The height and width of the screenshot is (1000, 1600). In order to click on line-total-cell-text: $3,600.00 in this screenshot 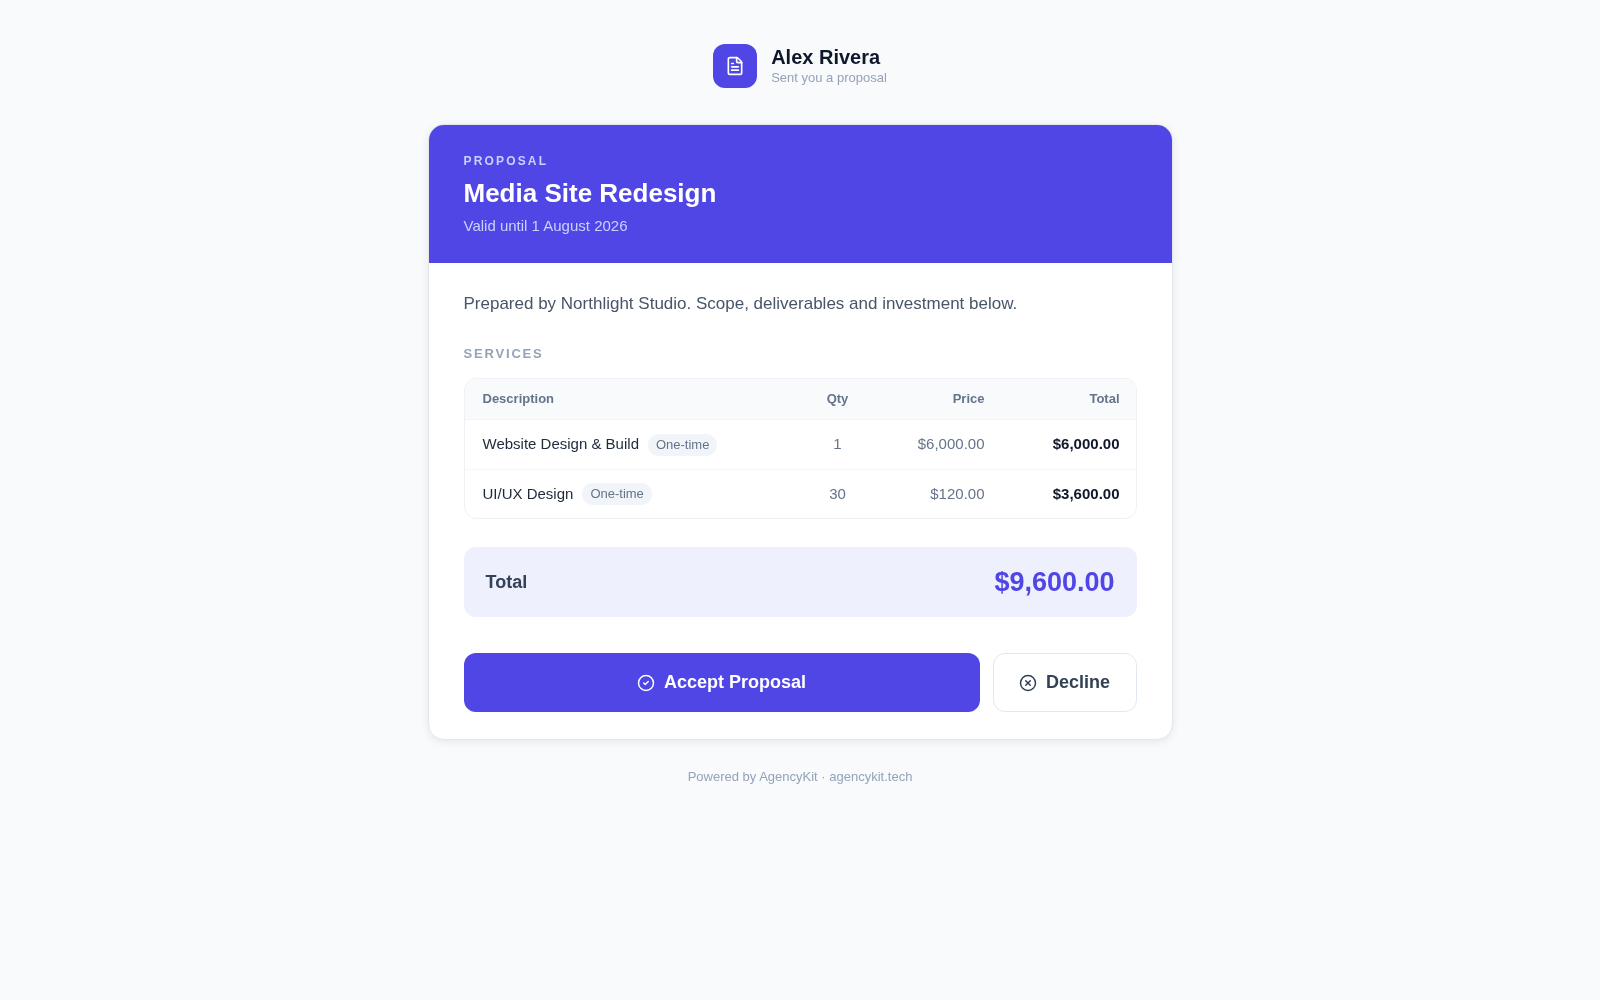, I will do `click(1085, 493)`.